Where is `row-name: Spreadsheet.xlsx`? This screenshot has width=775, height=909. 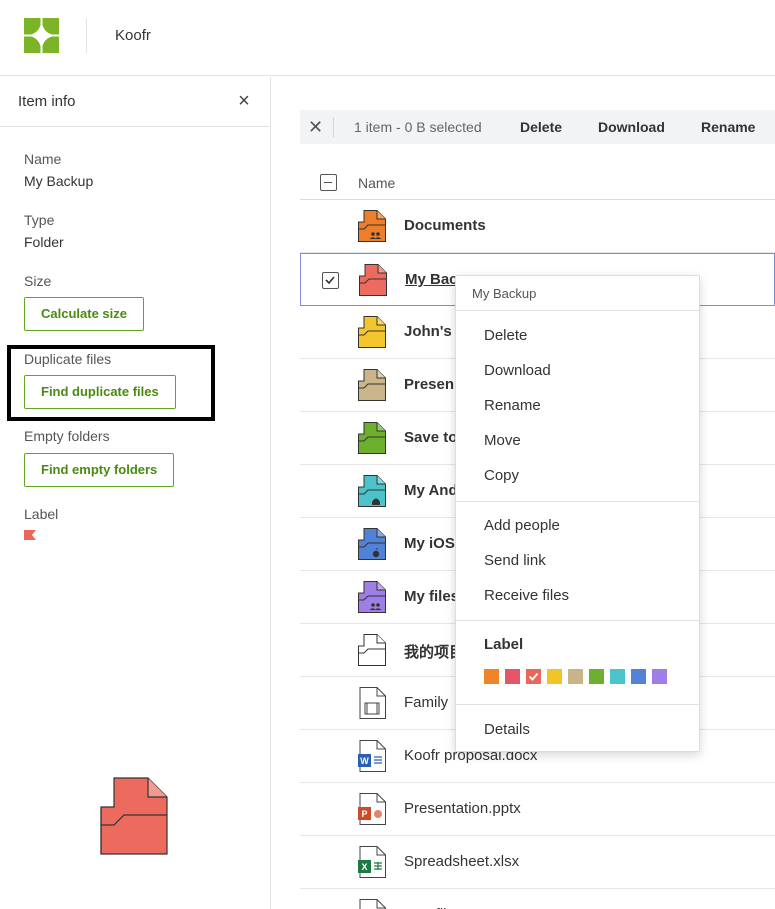
row-name: Spreadsheet.xlsx is located at coordinates (461, 861).